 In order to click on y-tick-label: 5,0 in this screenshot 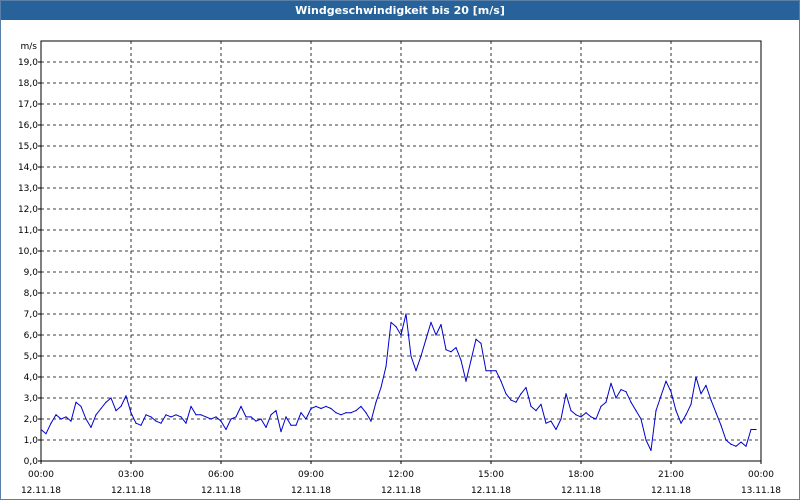, I will do `click(31, 357)`.